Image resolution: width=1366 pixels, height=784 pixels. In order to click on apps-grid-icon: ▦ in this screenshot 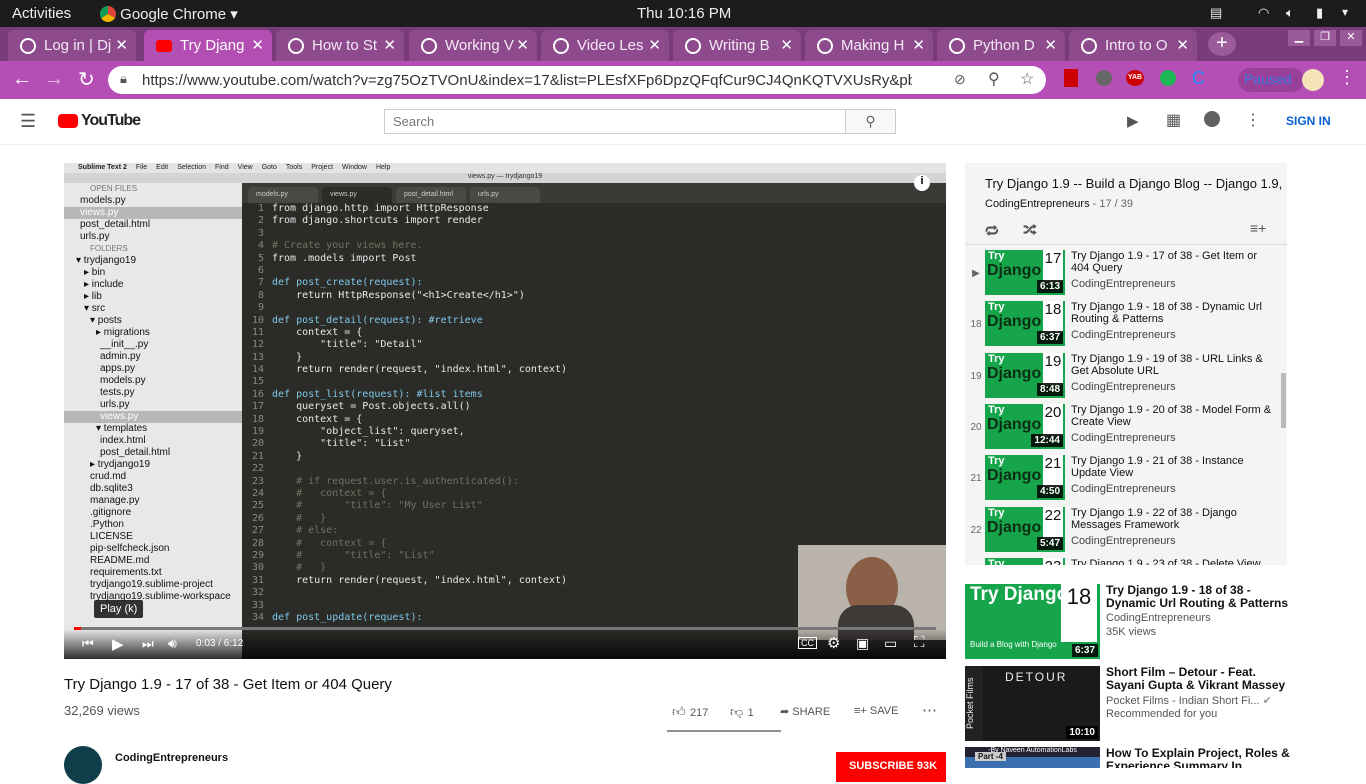, I will do `click(1173, 120)`.